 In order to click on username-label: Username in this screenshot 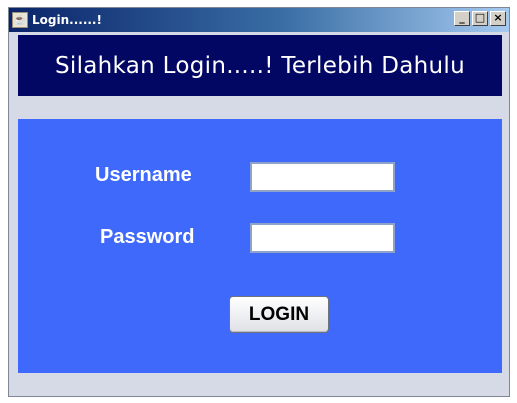, I will do `click(143, 175)`.